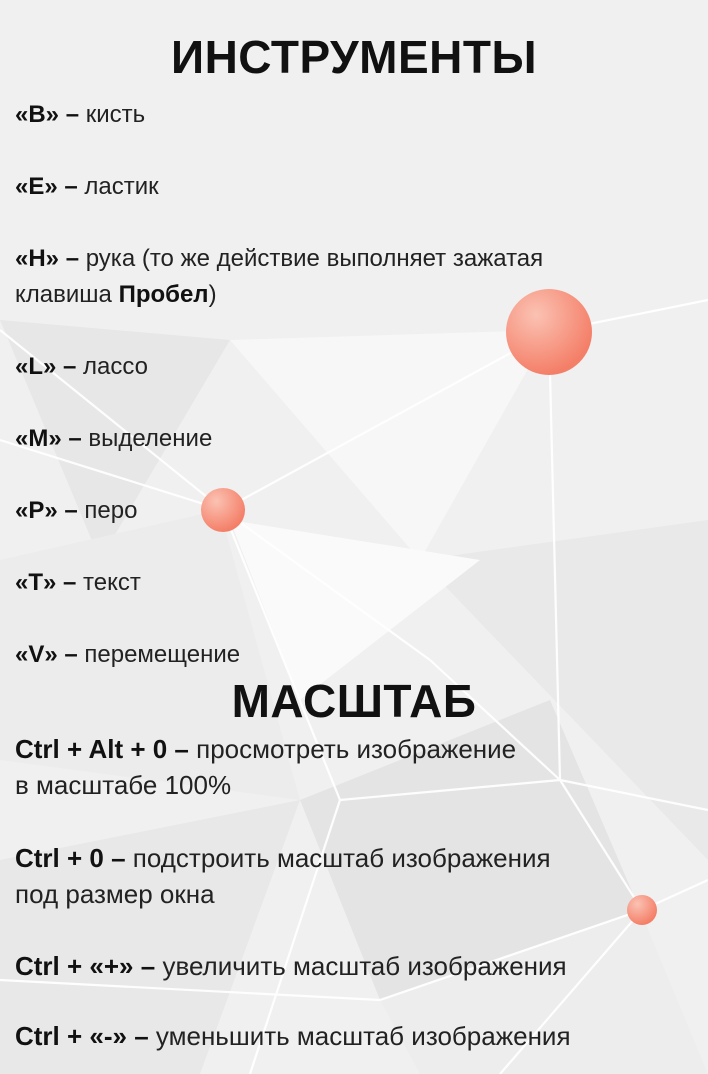 Image resolution: width=708 pixels, height=1074 pixels. I want to click on shortcut-key: Ctrl + 0 –, so click(70, 858).